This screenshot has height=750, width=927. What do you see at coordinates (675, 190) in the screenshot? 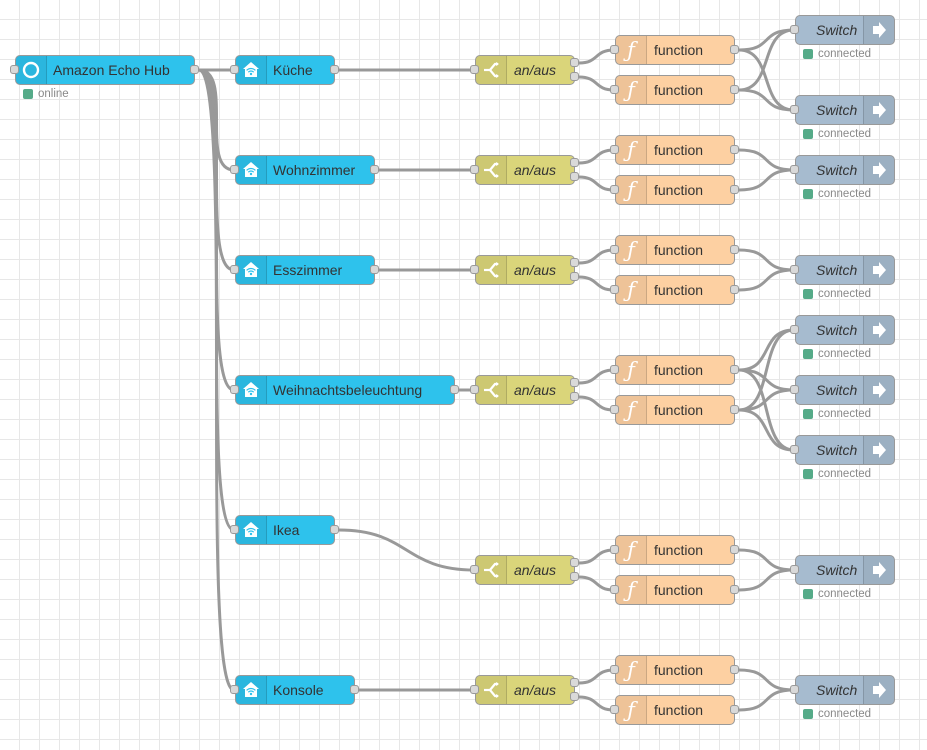
I see `node-function-4: ƒ function` at bounding box center [675, 190].